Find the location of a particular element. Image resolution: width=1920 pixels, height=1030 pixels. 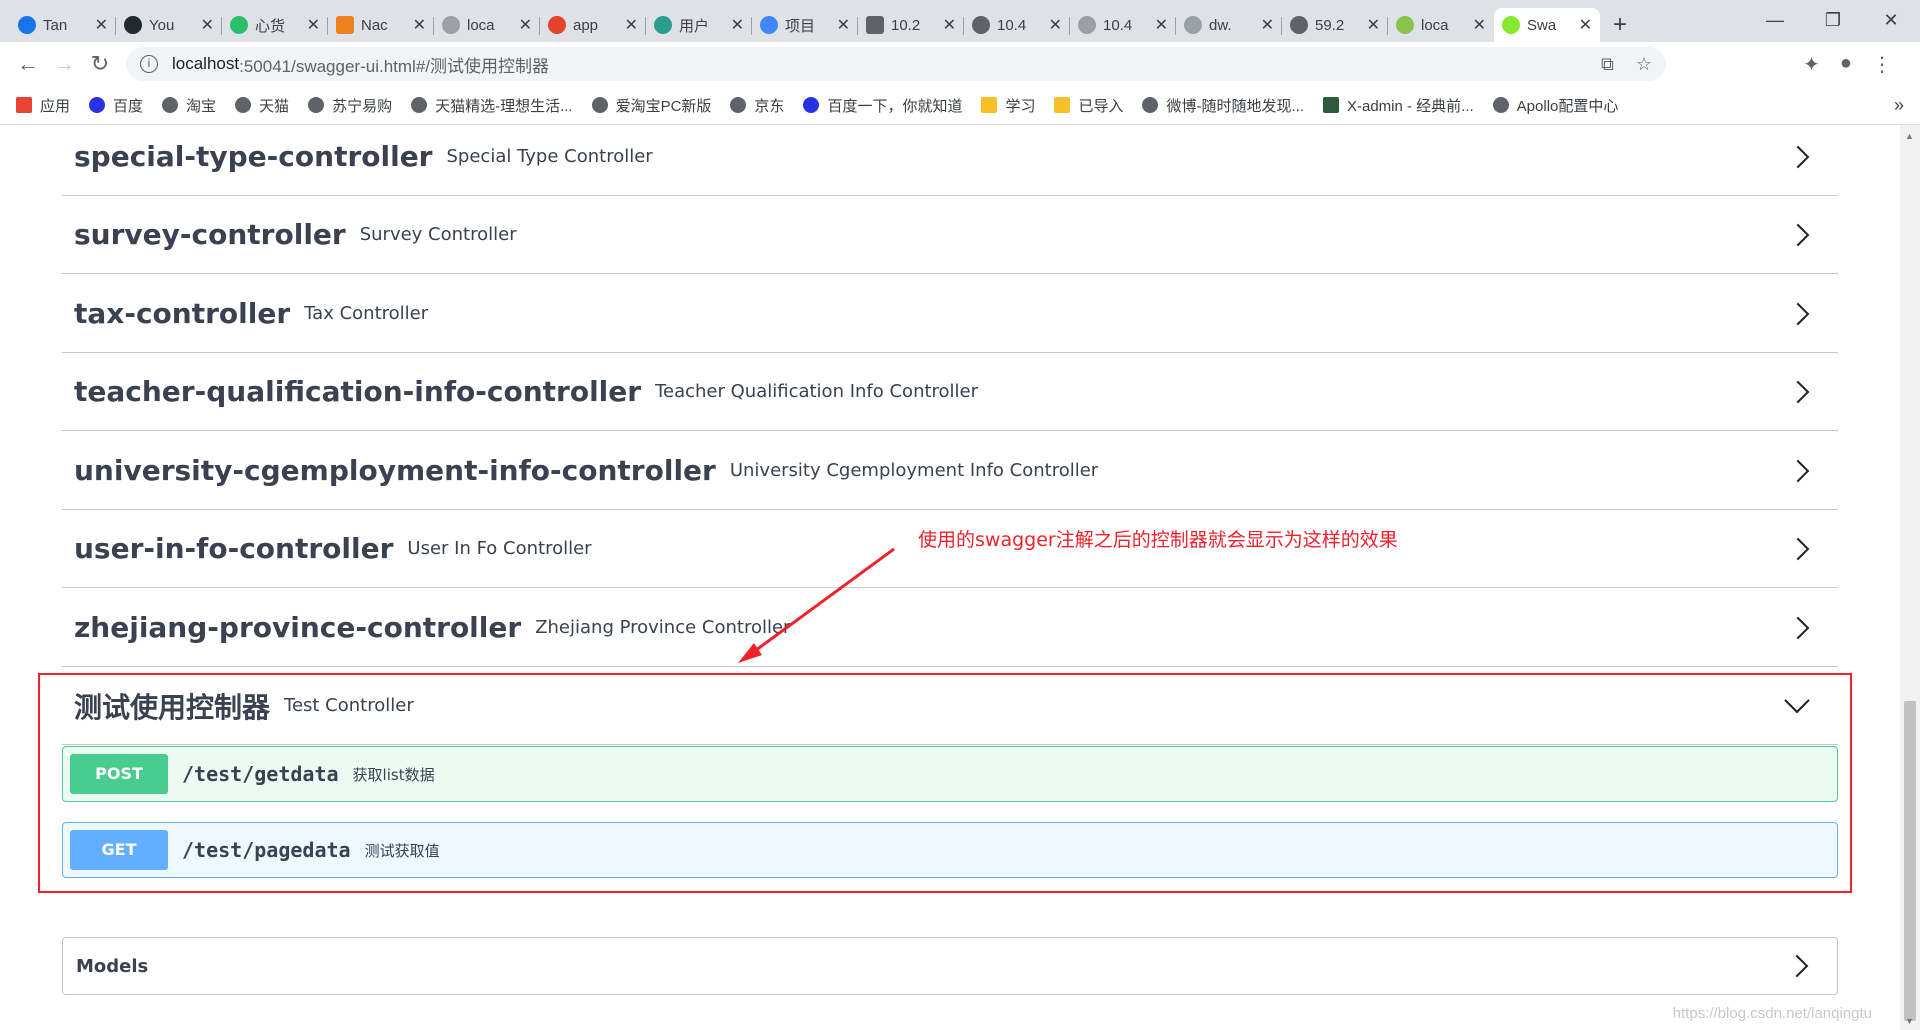

window-controls: — ❐ ✕ is located at coordinates (1833, 20).